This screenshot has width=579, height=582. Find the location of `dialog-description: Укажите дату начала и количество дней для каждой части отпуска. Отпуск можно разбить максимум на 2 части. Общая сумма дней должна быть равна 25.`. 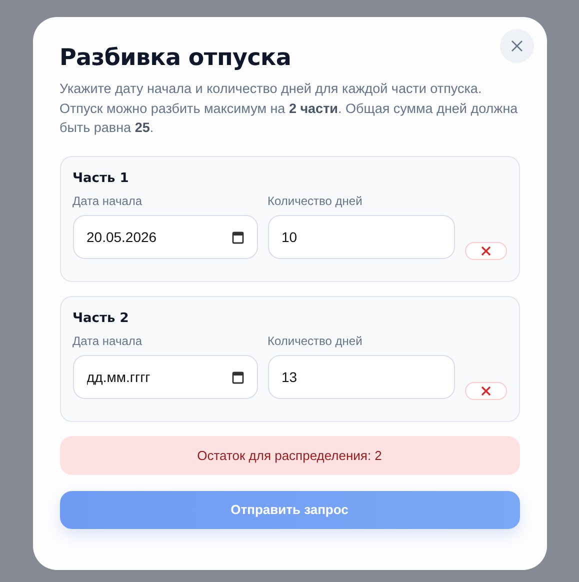

dialog-description: Укажите дату начала и количество дней для каждой части отпуска. Отпуск можно разбить максимум на 2 части. Общая сумма дней должна быть равна 25. is located at coordinates (289, 108).